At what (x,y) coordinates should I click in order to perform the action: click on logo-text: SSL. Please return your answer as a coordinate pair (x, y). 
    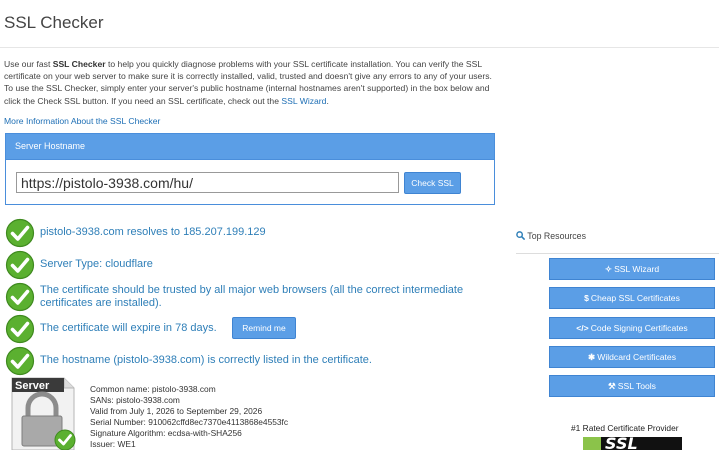
    Looking at the image, I should click on (621, 443).